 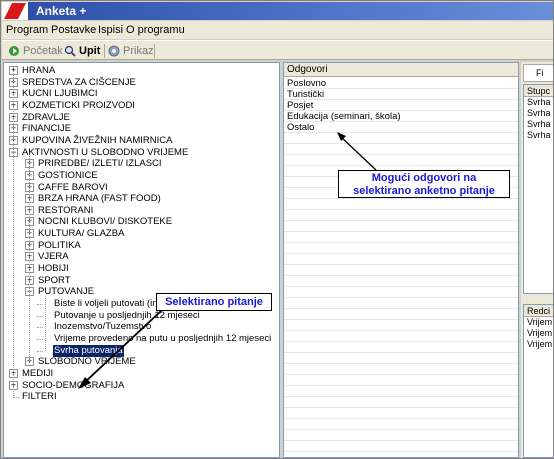 I want to click on tree-node: + KULTURA/ GLAZBA, so click(x=150, y=234).